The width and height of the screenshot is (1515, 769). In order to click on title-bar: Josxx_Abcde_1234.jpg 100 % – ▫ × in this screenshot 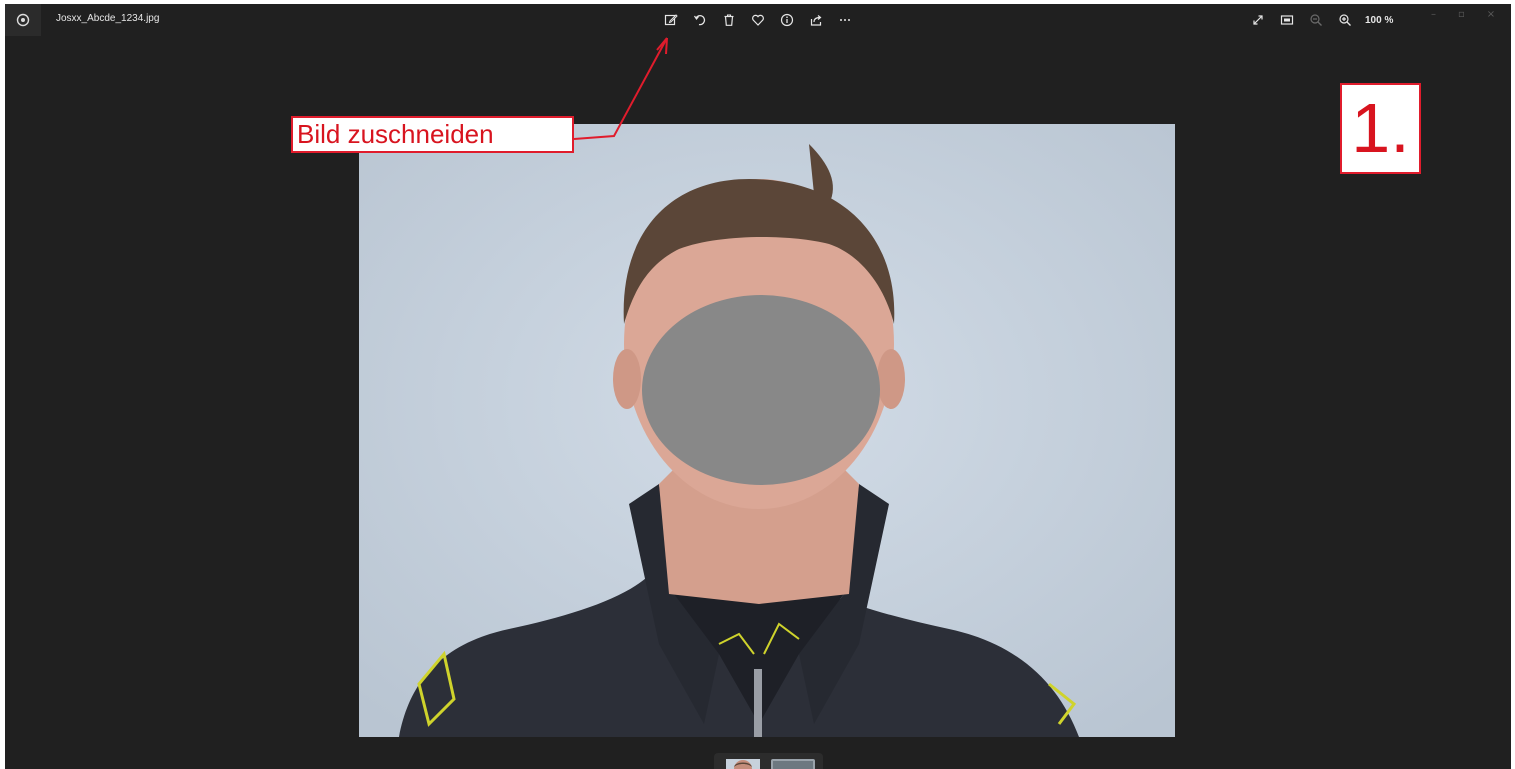, I will do `click(758, 20)`.